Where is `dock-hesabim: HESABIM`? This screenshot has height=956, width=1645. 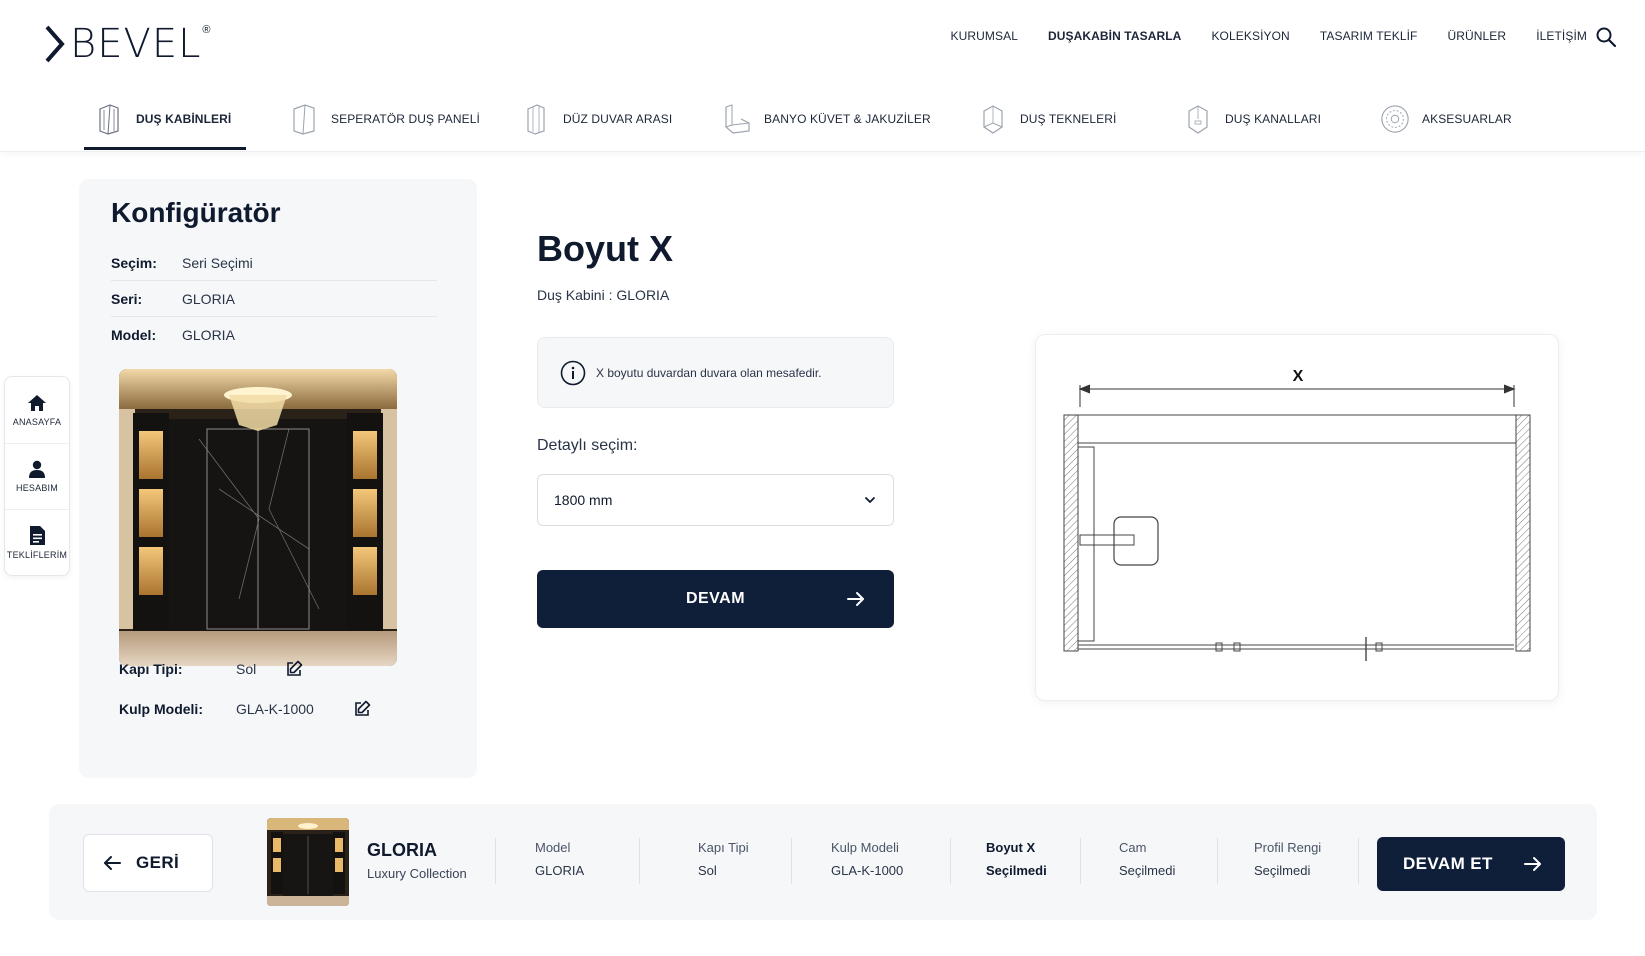 dock-hesabim: HESABIM is located at coordinates (37, 476).